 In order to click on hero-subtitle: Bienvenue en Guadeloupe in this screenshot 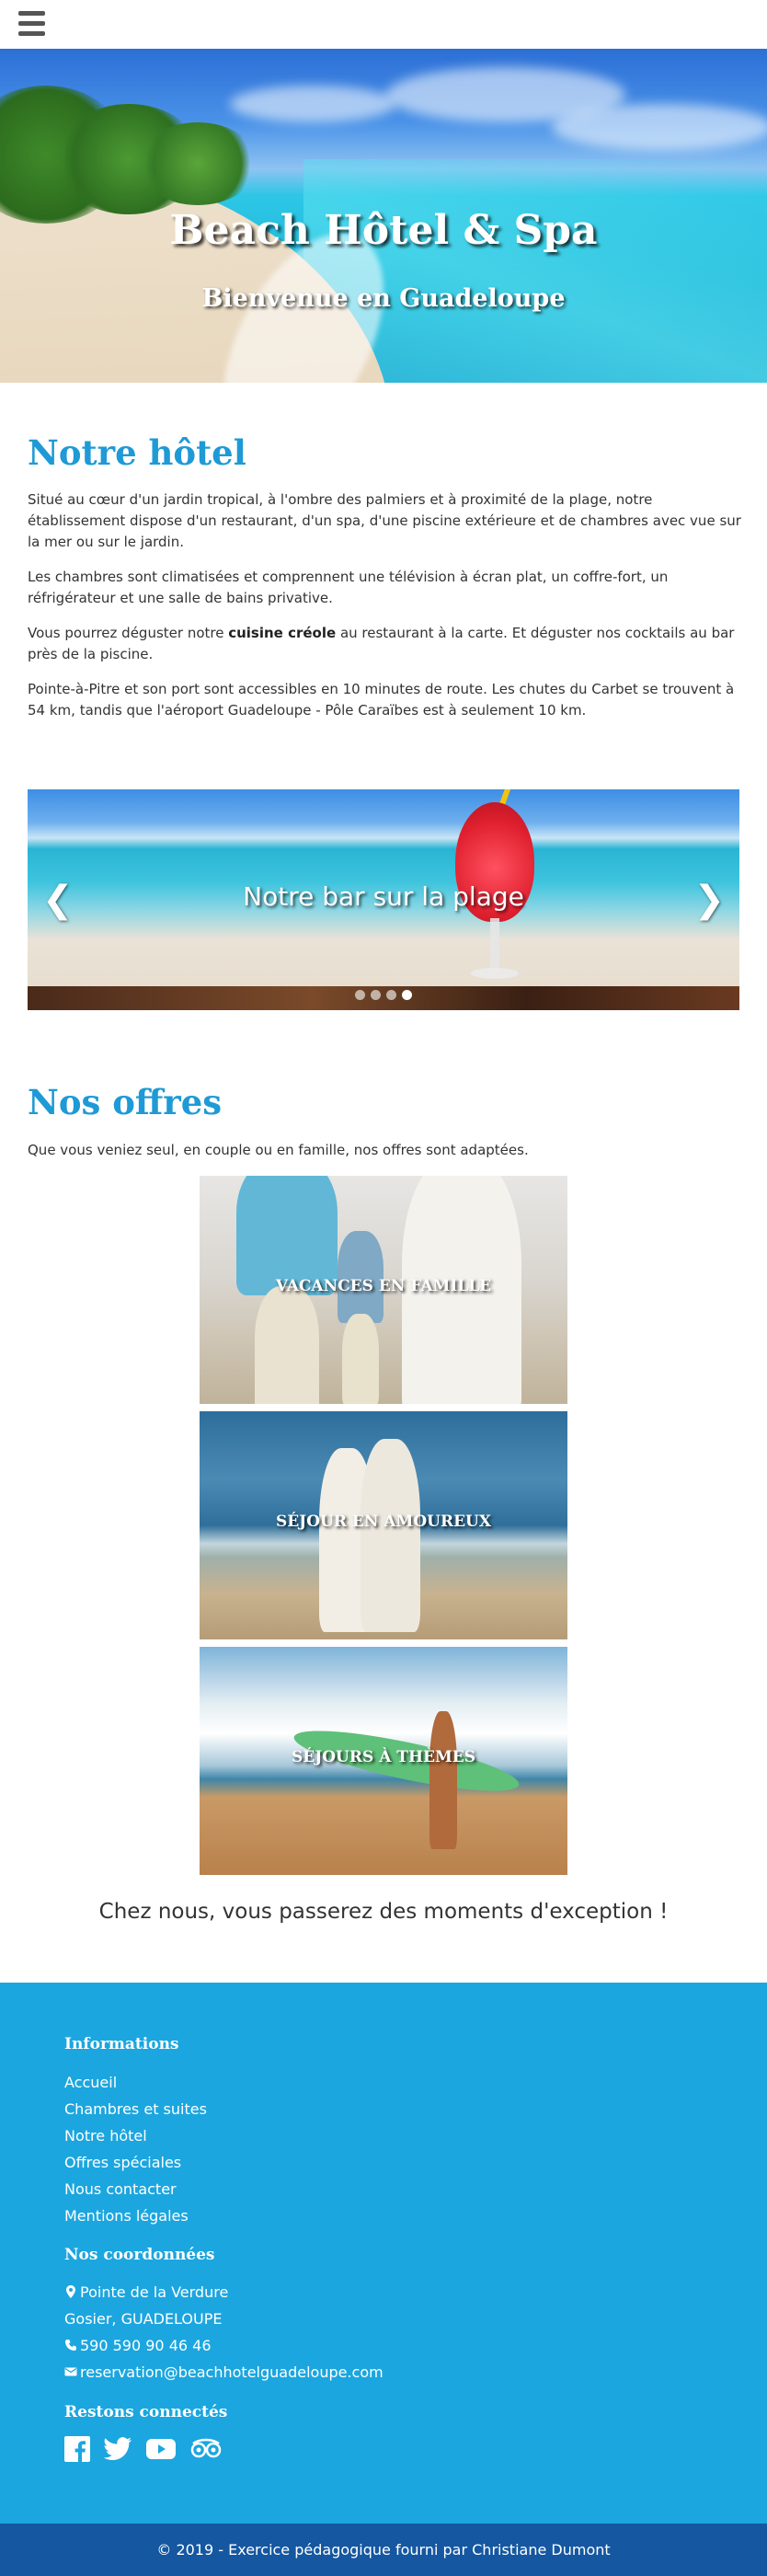, I will do `click(383, 298)`.